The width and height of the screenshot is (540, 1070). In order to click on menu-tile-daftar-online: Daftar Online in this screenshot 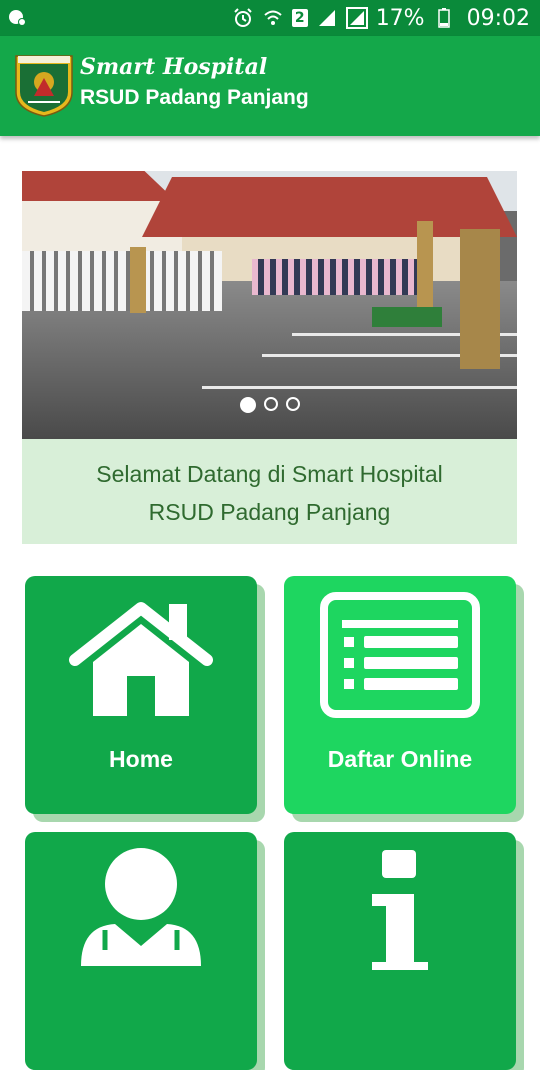, I will do `click(400, 695)`.